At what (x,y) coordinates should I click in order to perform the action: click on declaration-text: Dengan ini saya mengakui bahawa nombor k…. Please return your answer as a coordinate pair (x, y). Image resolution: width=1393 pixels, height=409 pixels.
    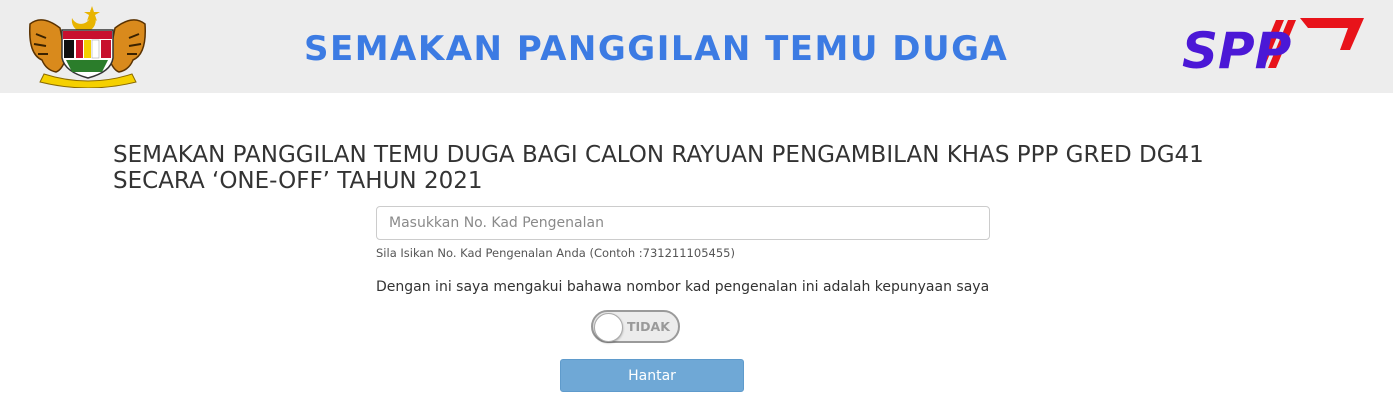
    Looking at the image, I should click on (683, 287).